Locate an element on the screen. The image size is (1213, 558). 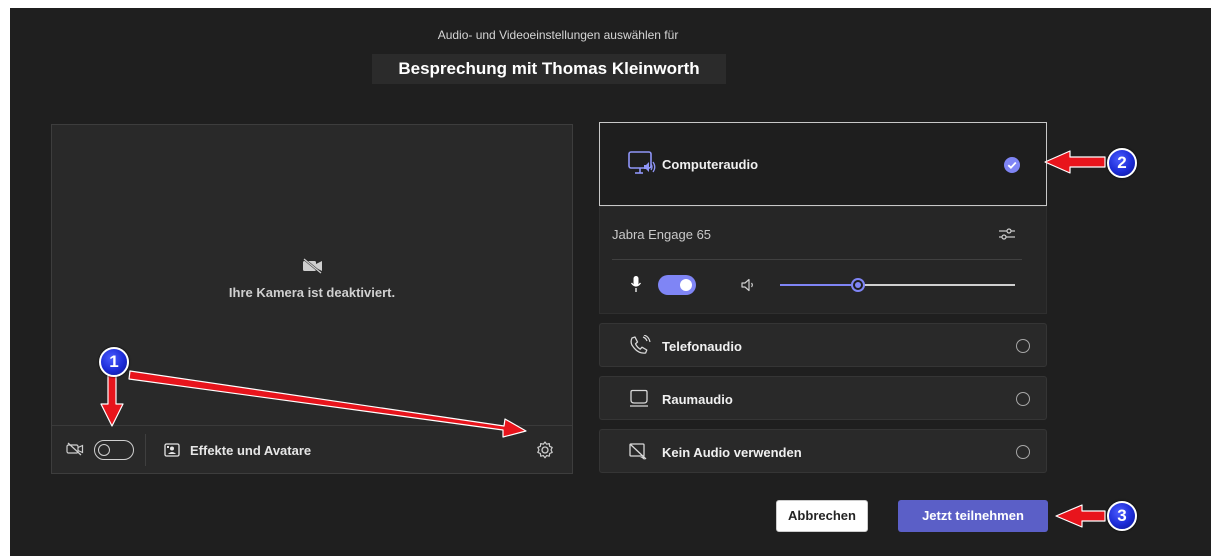
arrow-1-gear is located at coordinates (327, 404).